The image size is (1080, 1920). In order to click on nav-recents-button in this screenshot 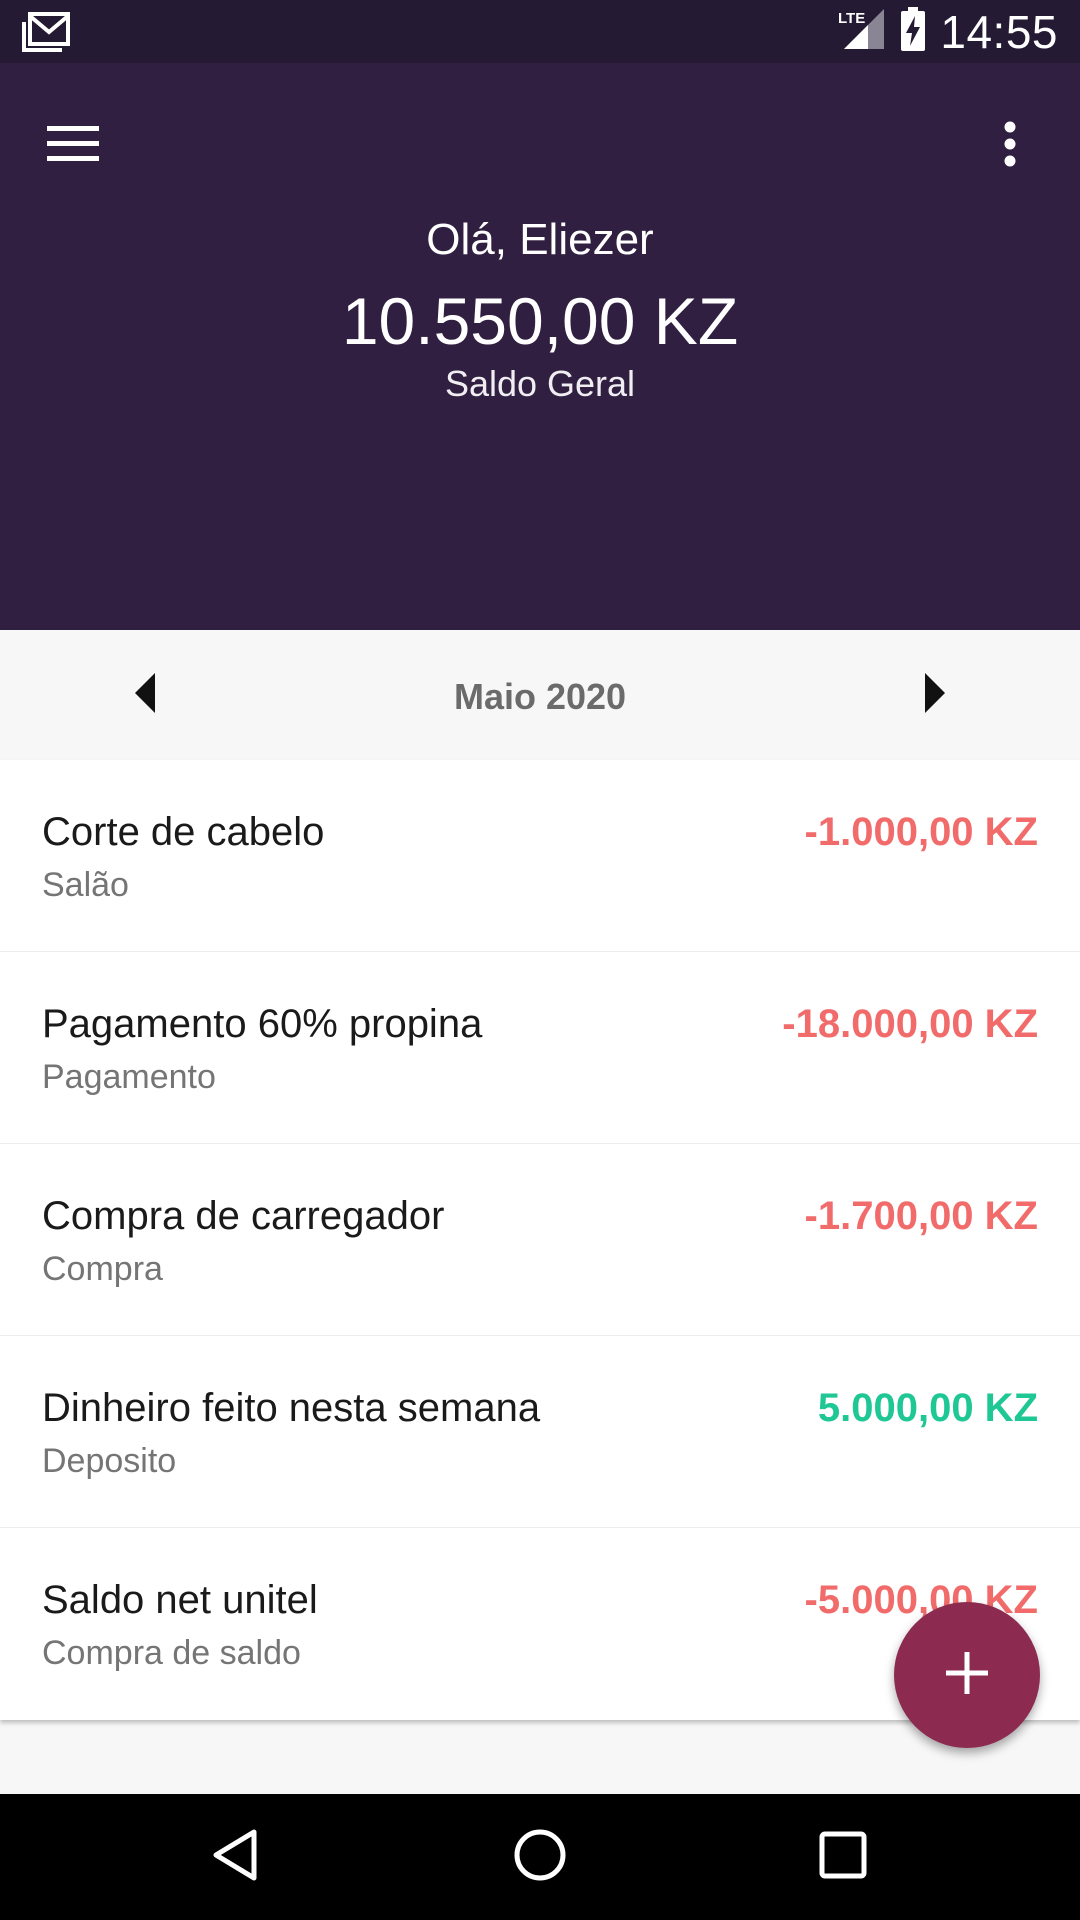, I will do `click(843, 1857)`.